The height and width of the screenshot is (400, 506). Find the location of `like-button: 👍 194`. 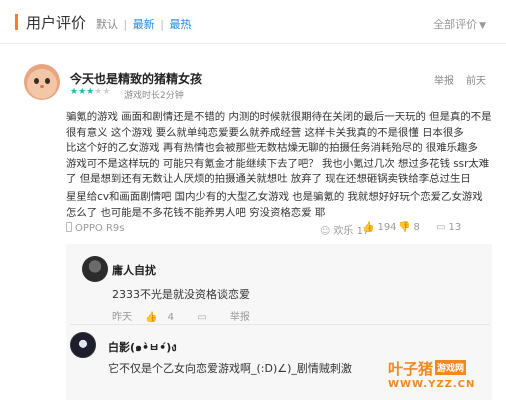

like-button: 👍 194 is located at coordinates (379, 227).